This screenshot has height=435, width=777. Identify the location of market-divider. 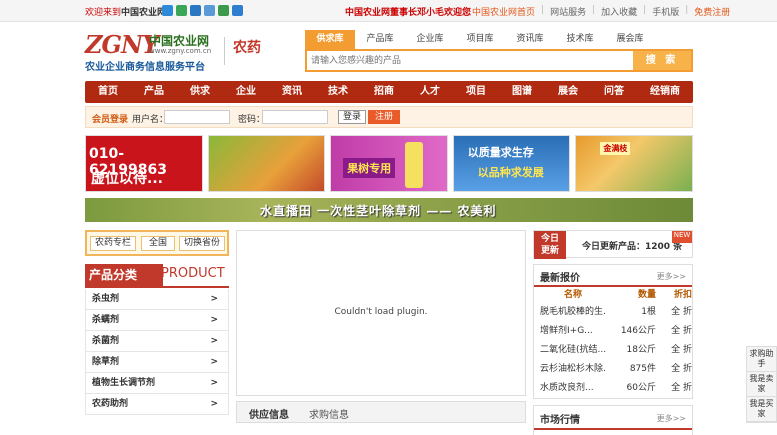
(613, 429).